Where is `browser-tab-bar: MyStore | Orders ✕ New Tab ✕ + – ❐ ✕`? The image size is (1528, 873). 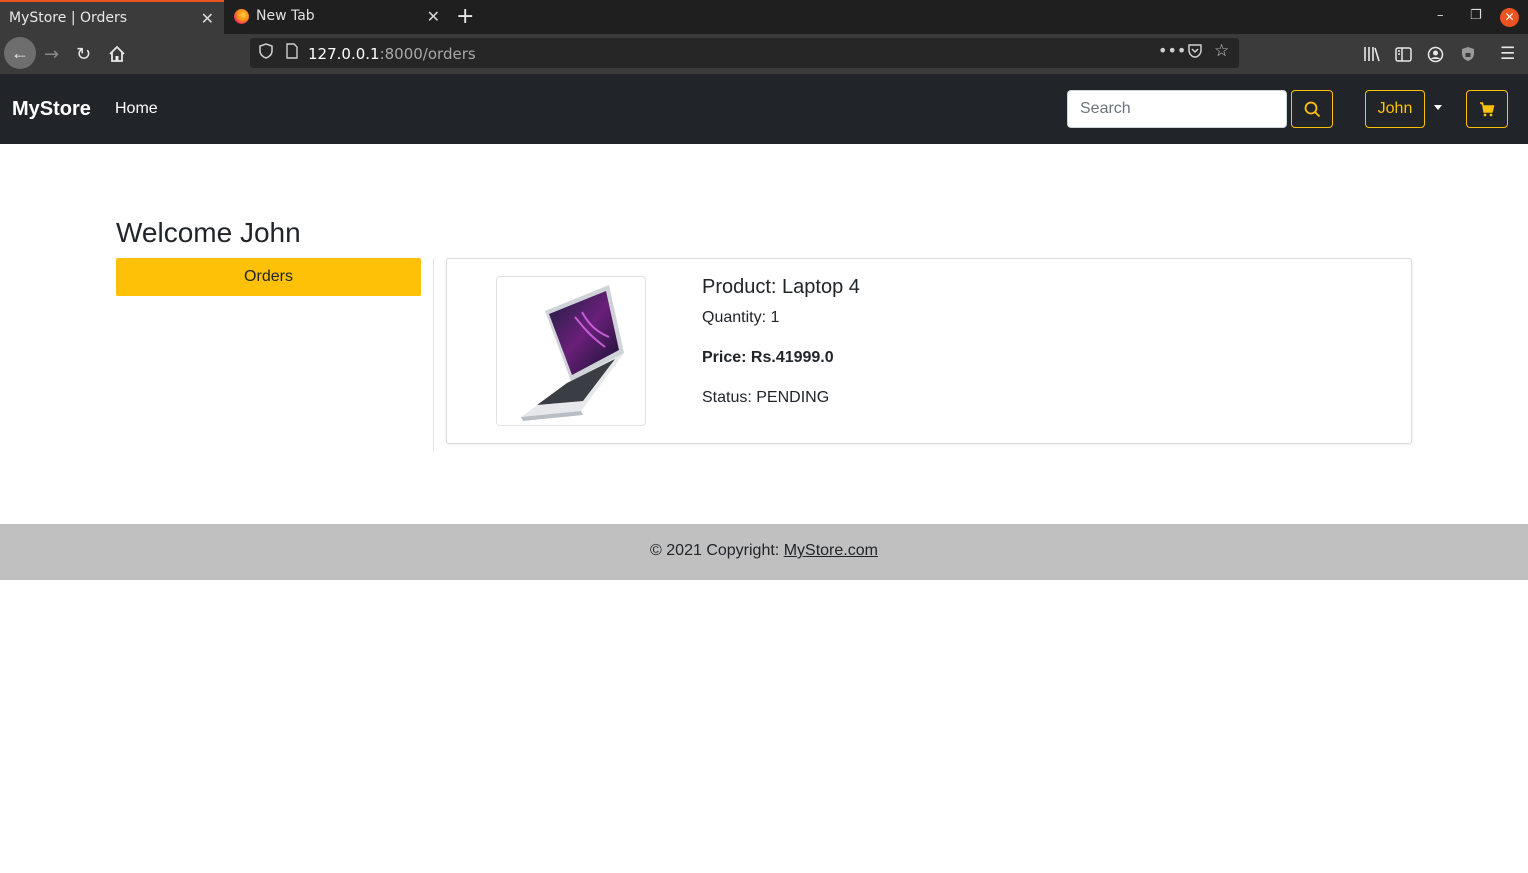 browser-tab-bar: MyStore | Orders ✕ New Tab ✕ + – ❐ ✕ is located at coordinates (764, 17).